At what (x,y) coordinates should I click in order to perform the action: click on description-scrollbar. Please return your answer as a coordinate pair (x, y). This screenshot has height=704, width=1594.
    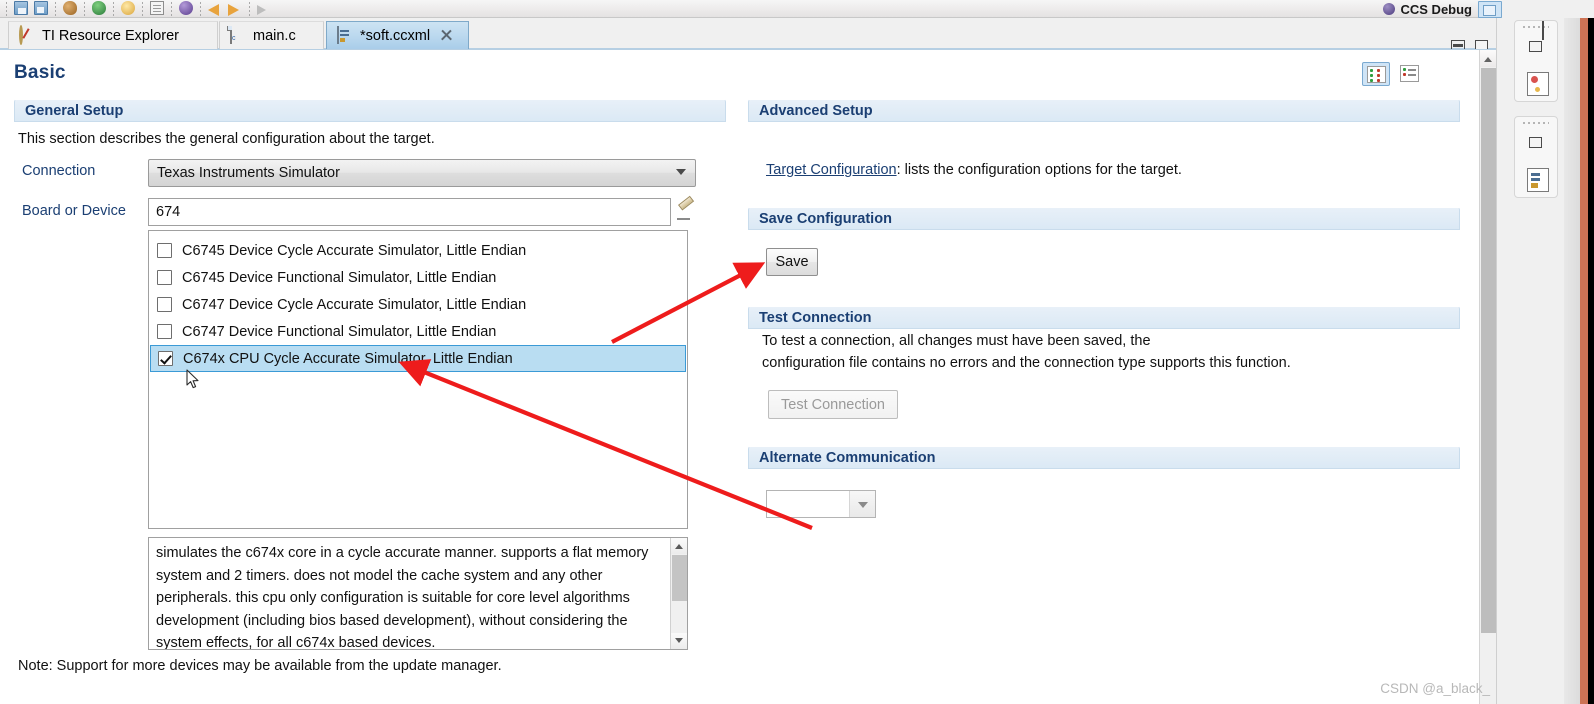
    Looking at the image, I should click on (678, 593).